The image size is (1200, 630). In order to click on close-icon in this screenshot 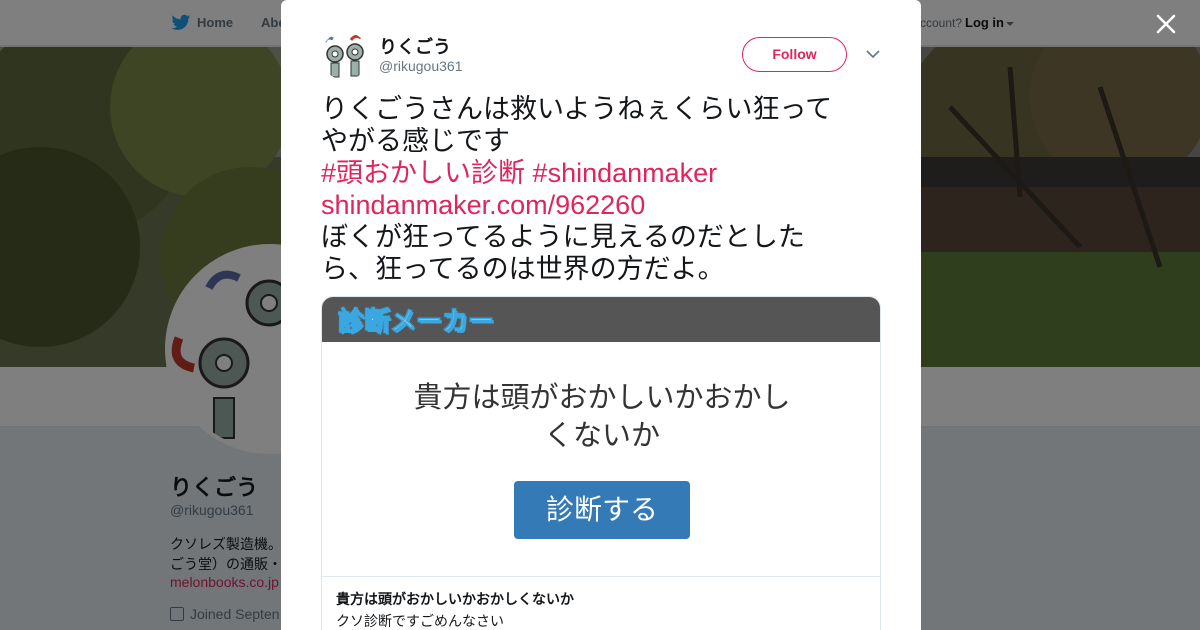, I will do `click(1166, 24)`.